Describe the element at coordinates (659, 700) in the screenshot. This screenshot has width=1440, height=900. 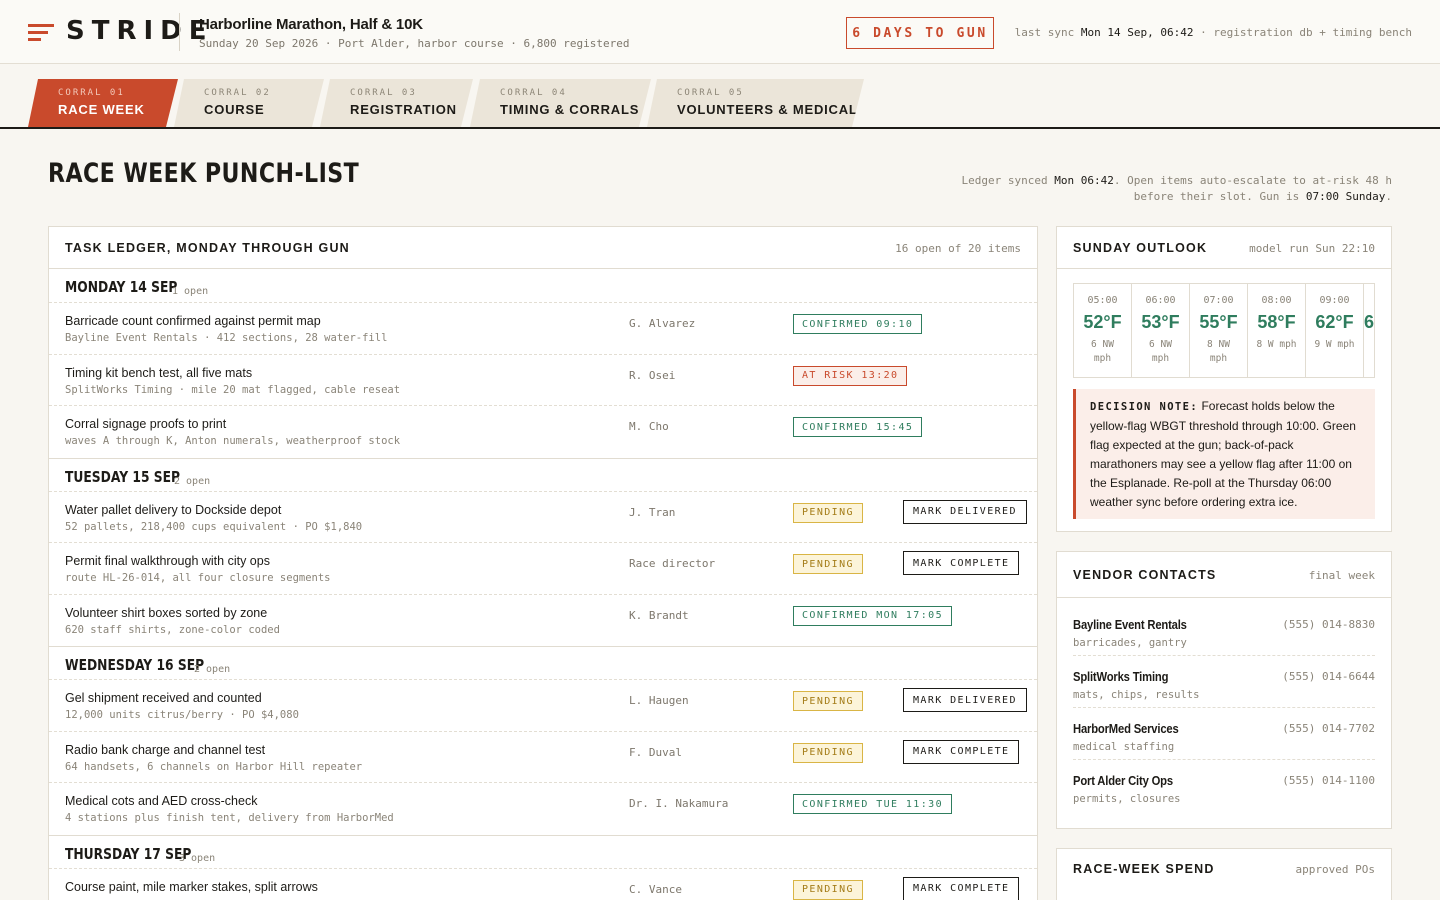
I see `task-owner: L. Haugen` at that location.